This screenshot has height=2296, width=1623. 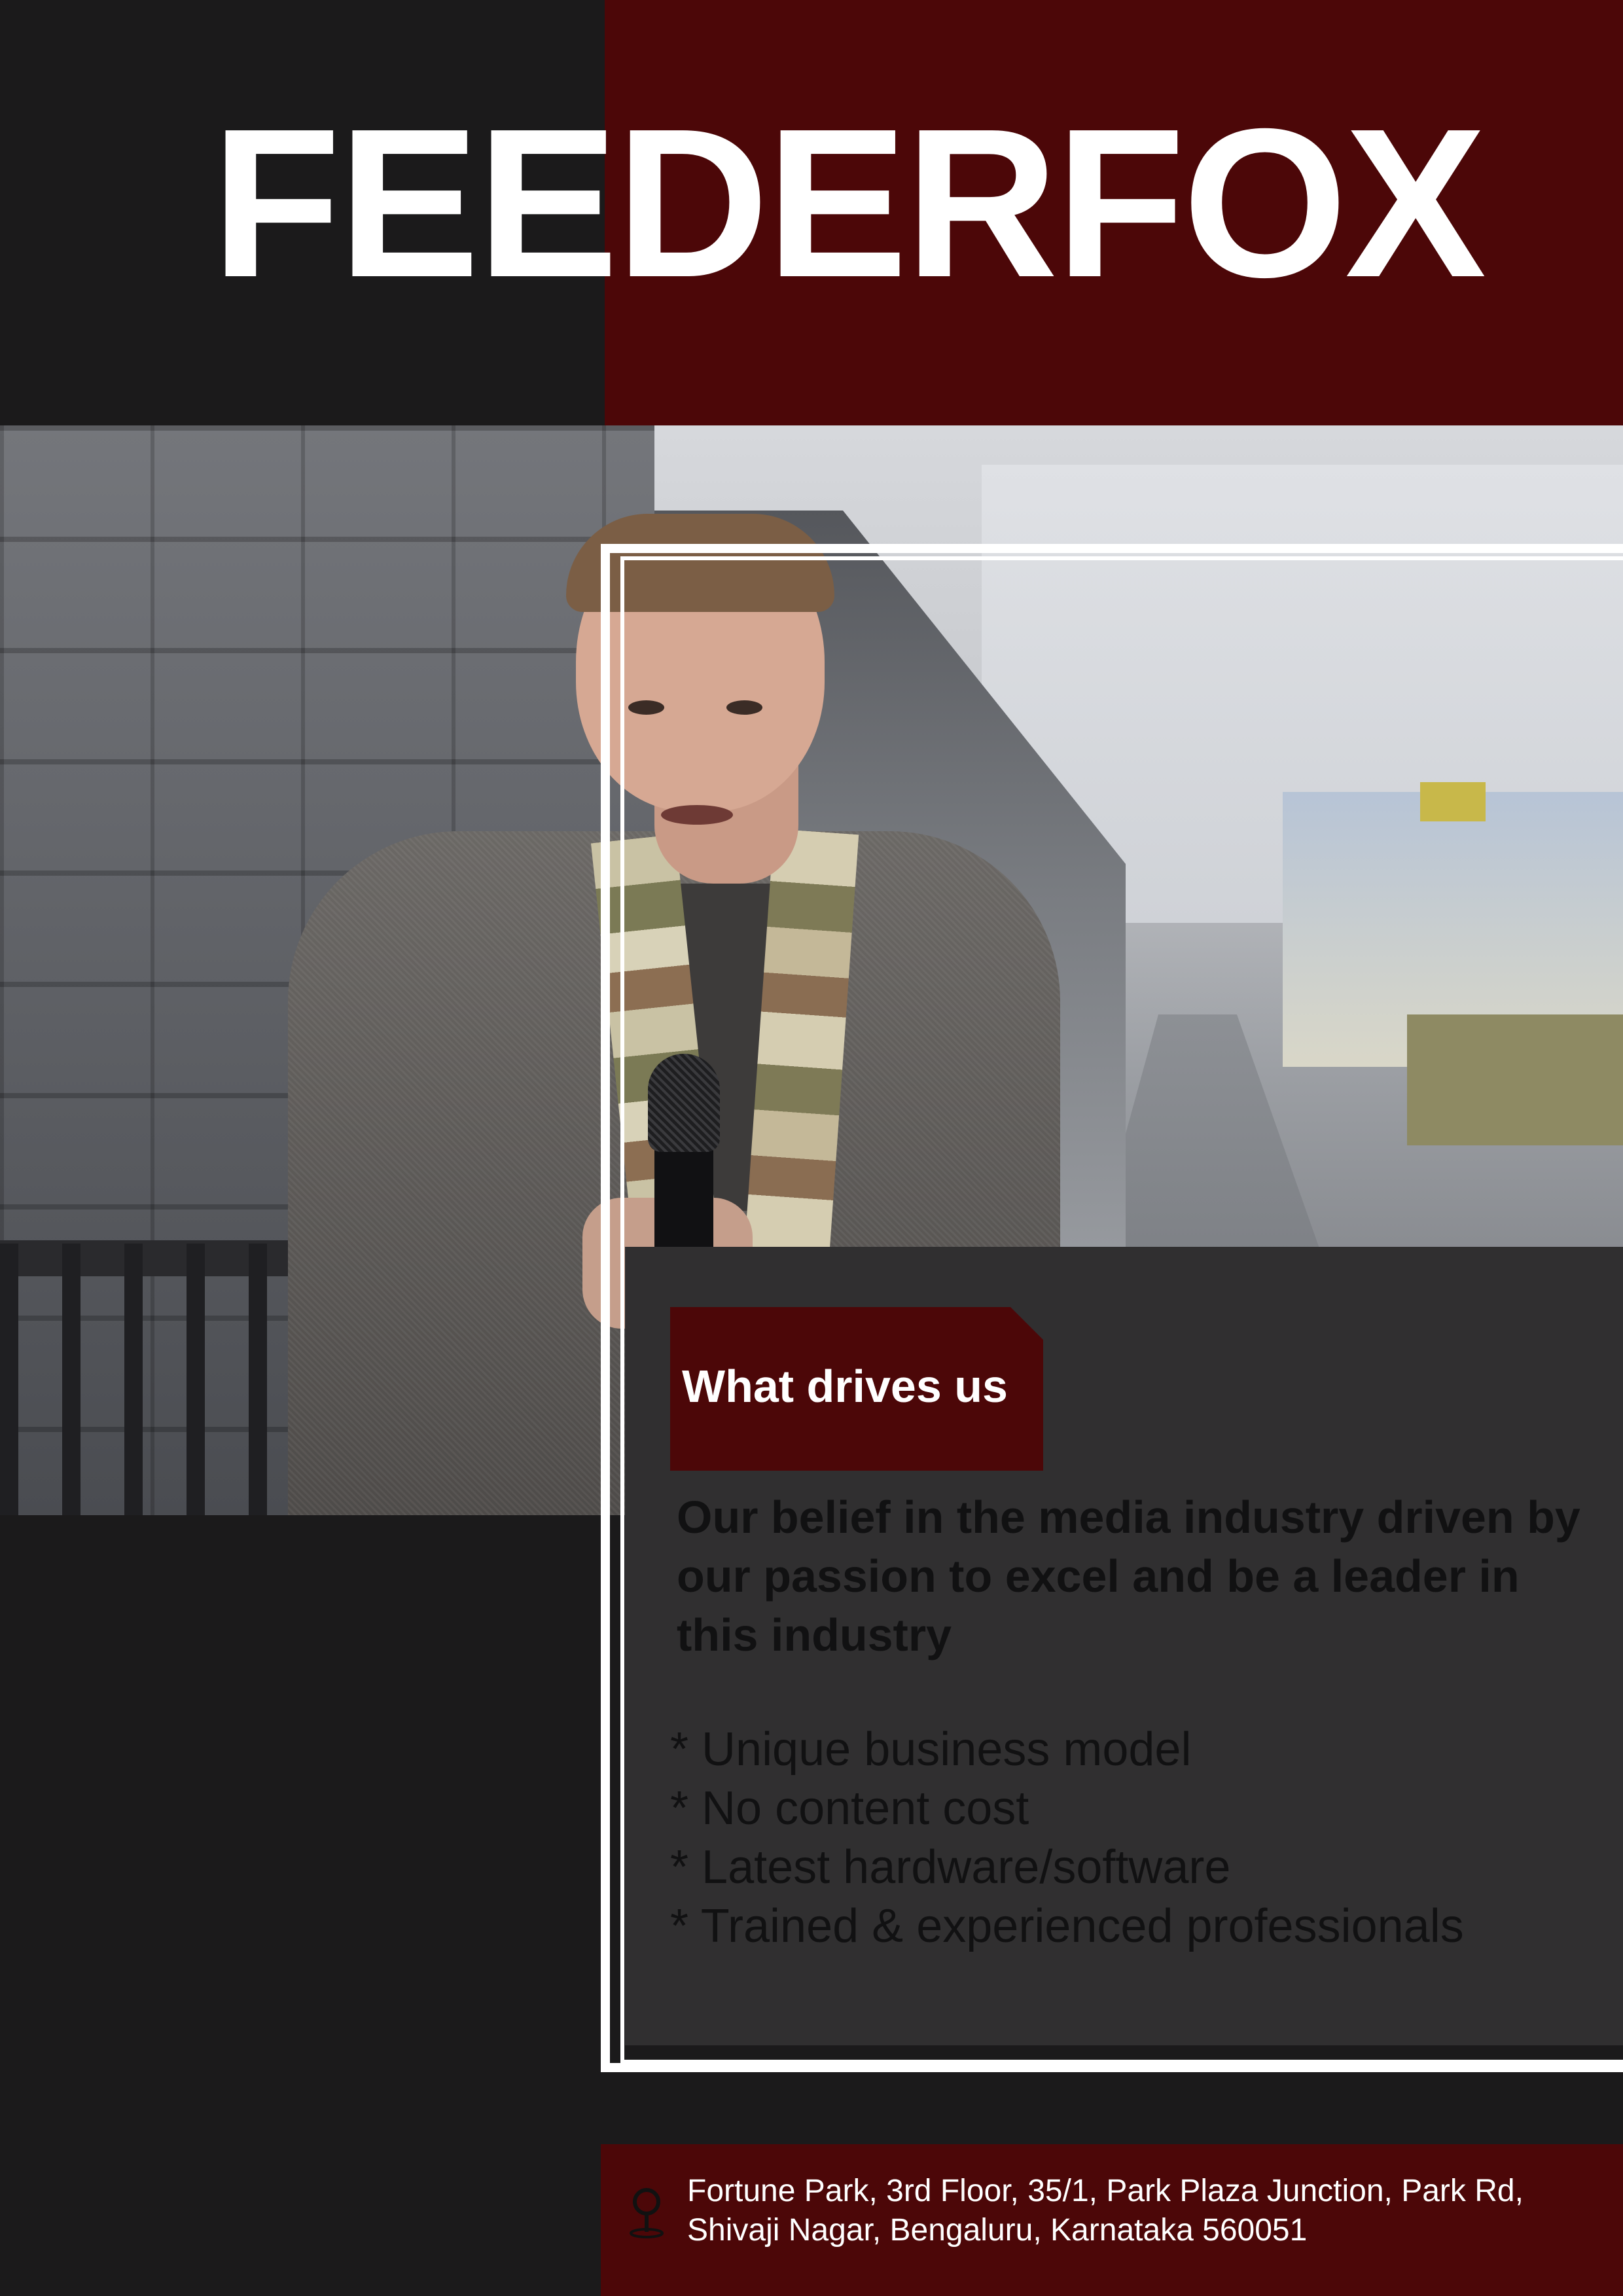 What do you see at coordinates (849, 1808) in the screenshot?
I see `list-item: * No content cost` at bounding box center [849, 1808].